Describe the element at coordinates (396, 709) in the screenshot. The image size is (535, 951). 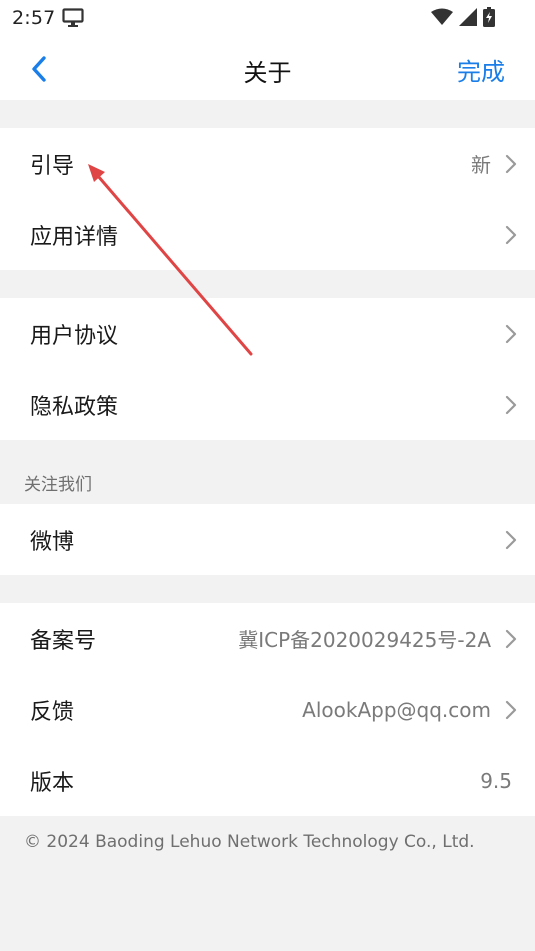
I see `feedback-email: AlookApp@qq.com` at that location.